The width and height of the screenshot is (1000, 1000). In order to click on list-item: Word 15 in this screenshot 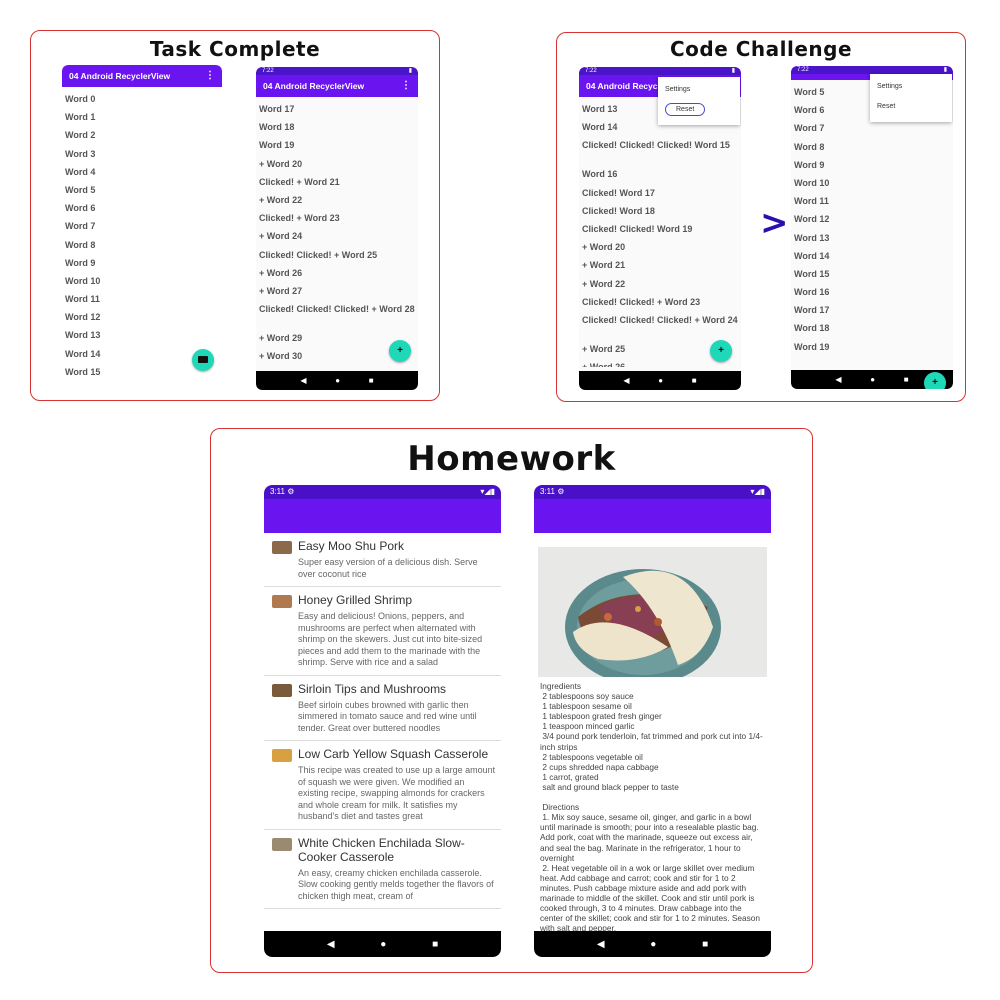, I will do `click(872, 275)`.